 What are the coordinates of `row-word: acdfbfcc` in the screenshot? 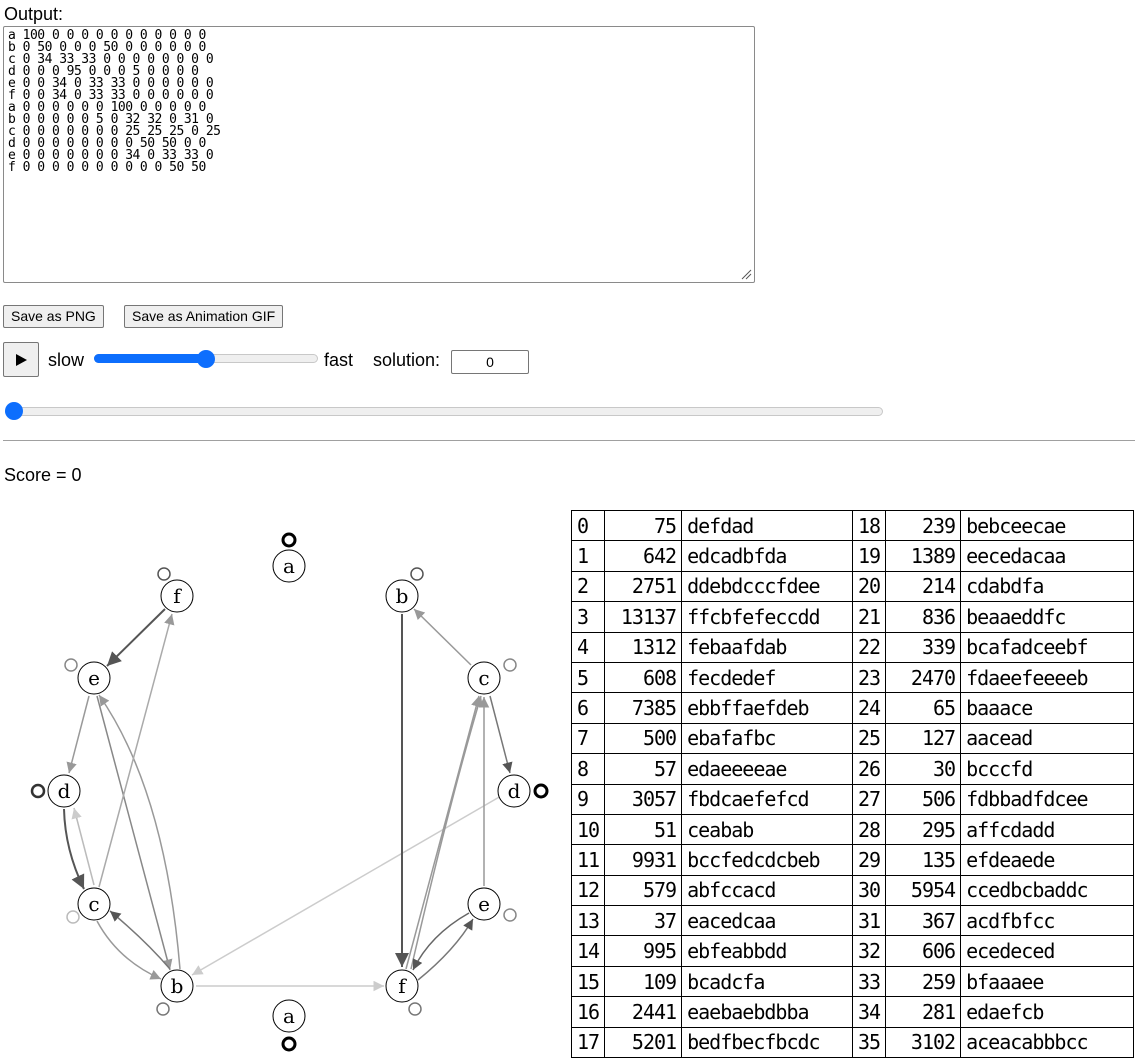 It's located at (1047, 921).